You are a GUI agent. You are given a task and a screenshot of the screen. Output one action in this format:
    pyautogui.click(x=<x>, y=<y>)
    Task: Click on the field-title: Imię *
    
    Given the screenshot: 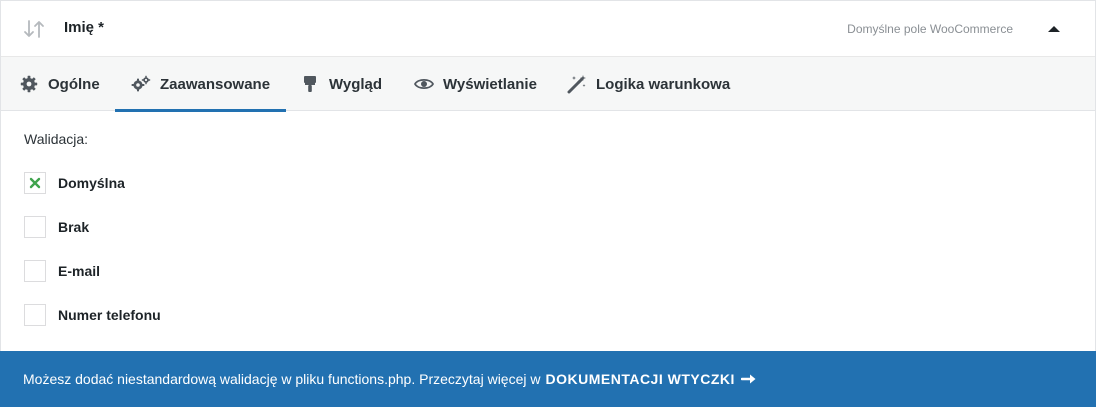 What is the action you would take?
    pyautogui.click(x=84, y=27)
    